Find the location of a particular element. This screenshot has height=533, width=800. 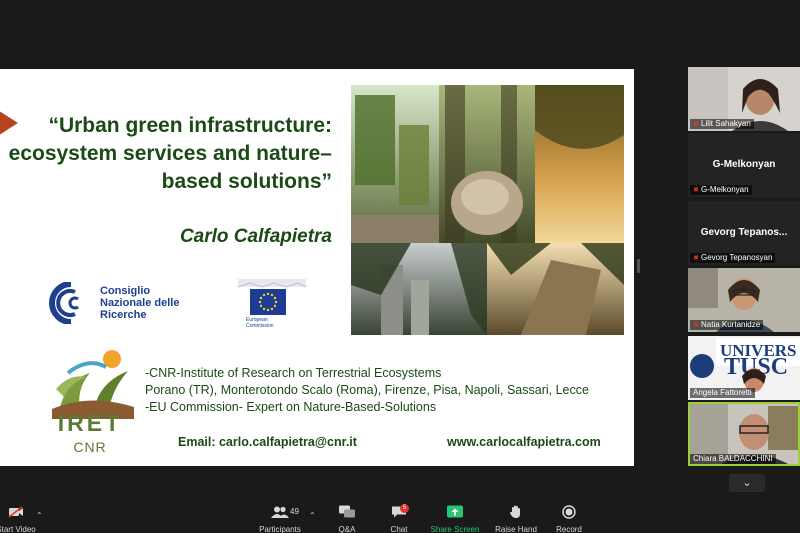

slide-author: Carlo Calfapietra is located at coordinates (255, 236).